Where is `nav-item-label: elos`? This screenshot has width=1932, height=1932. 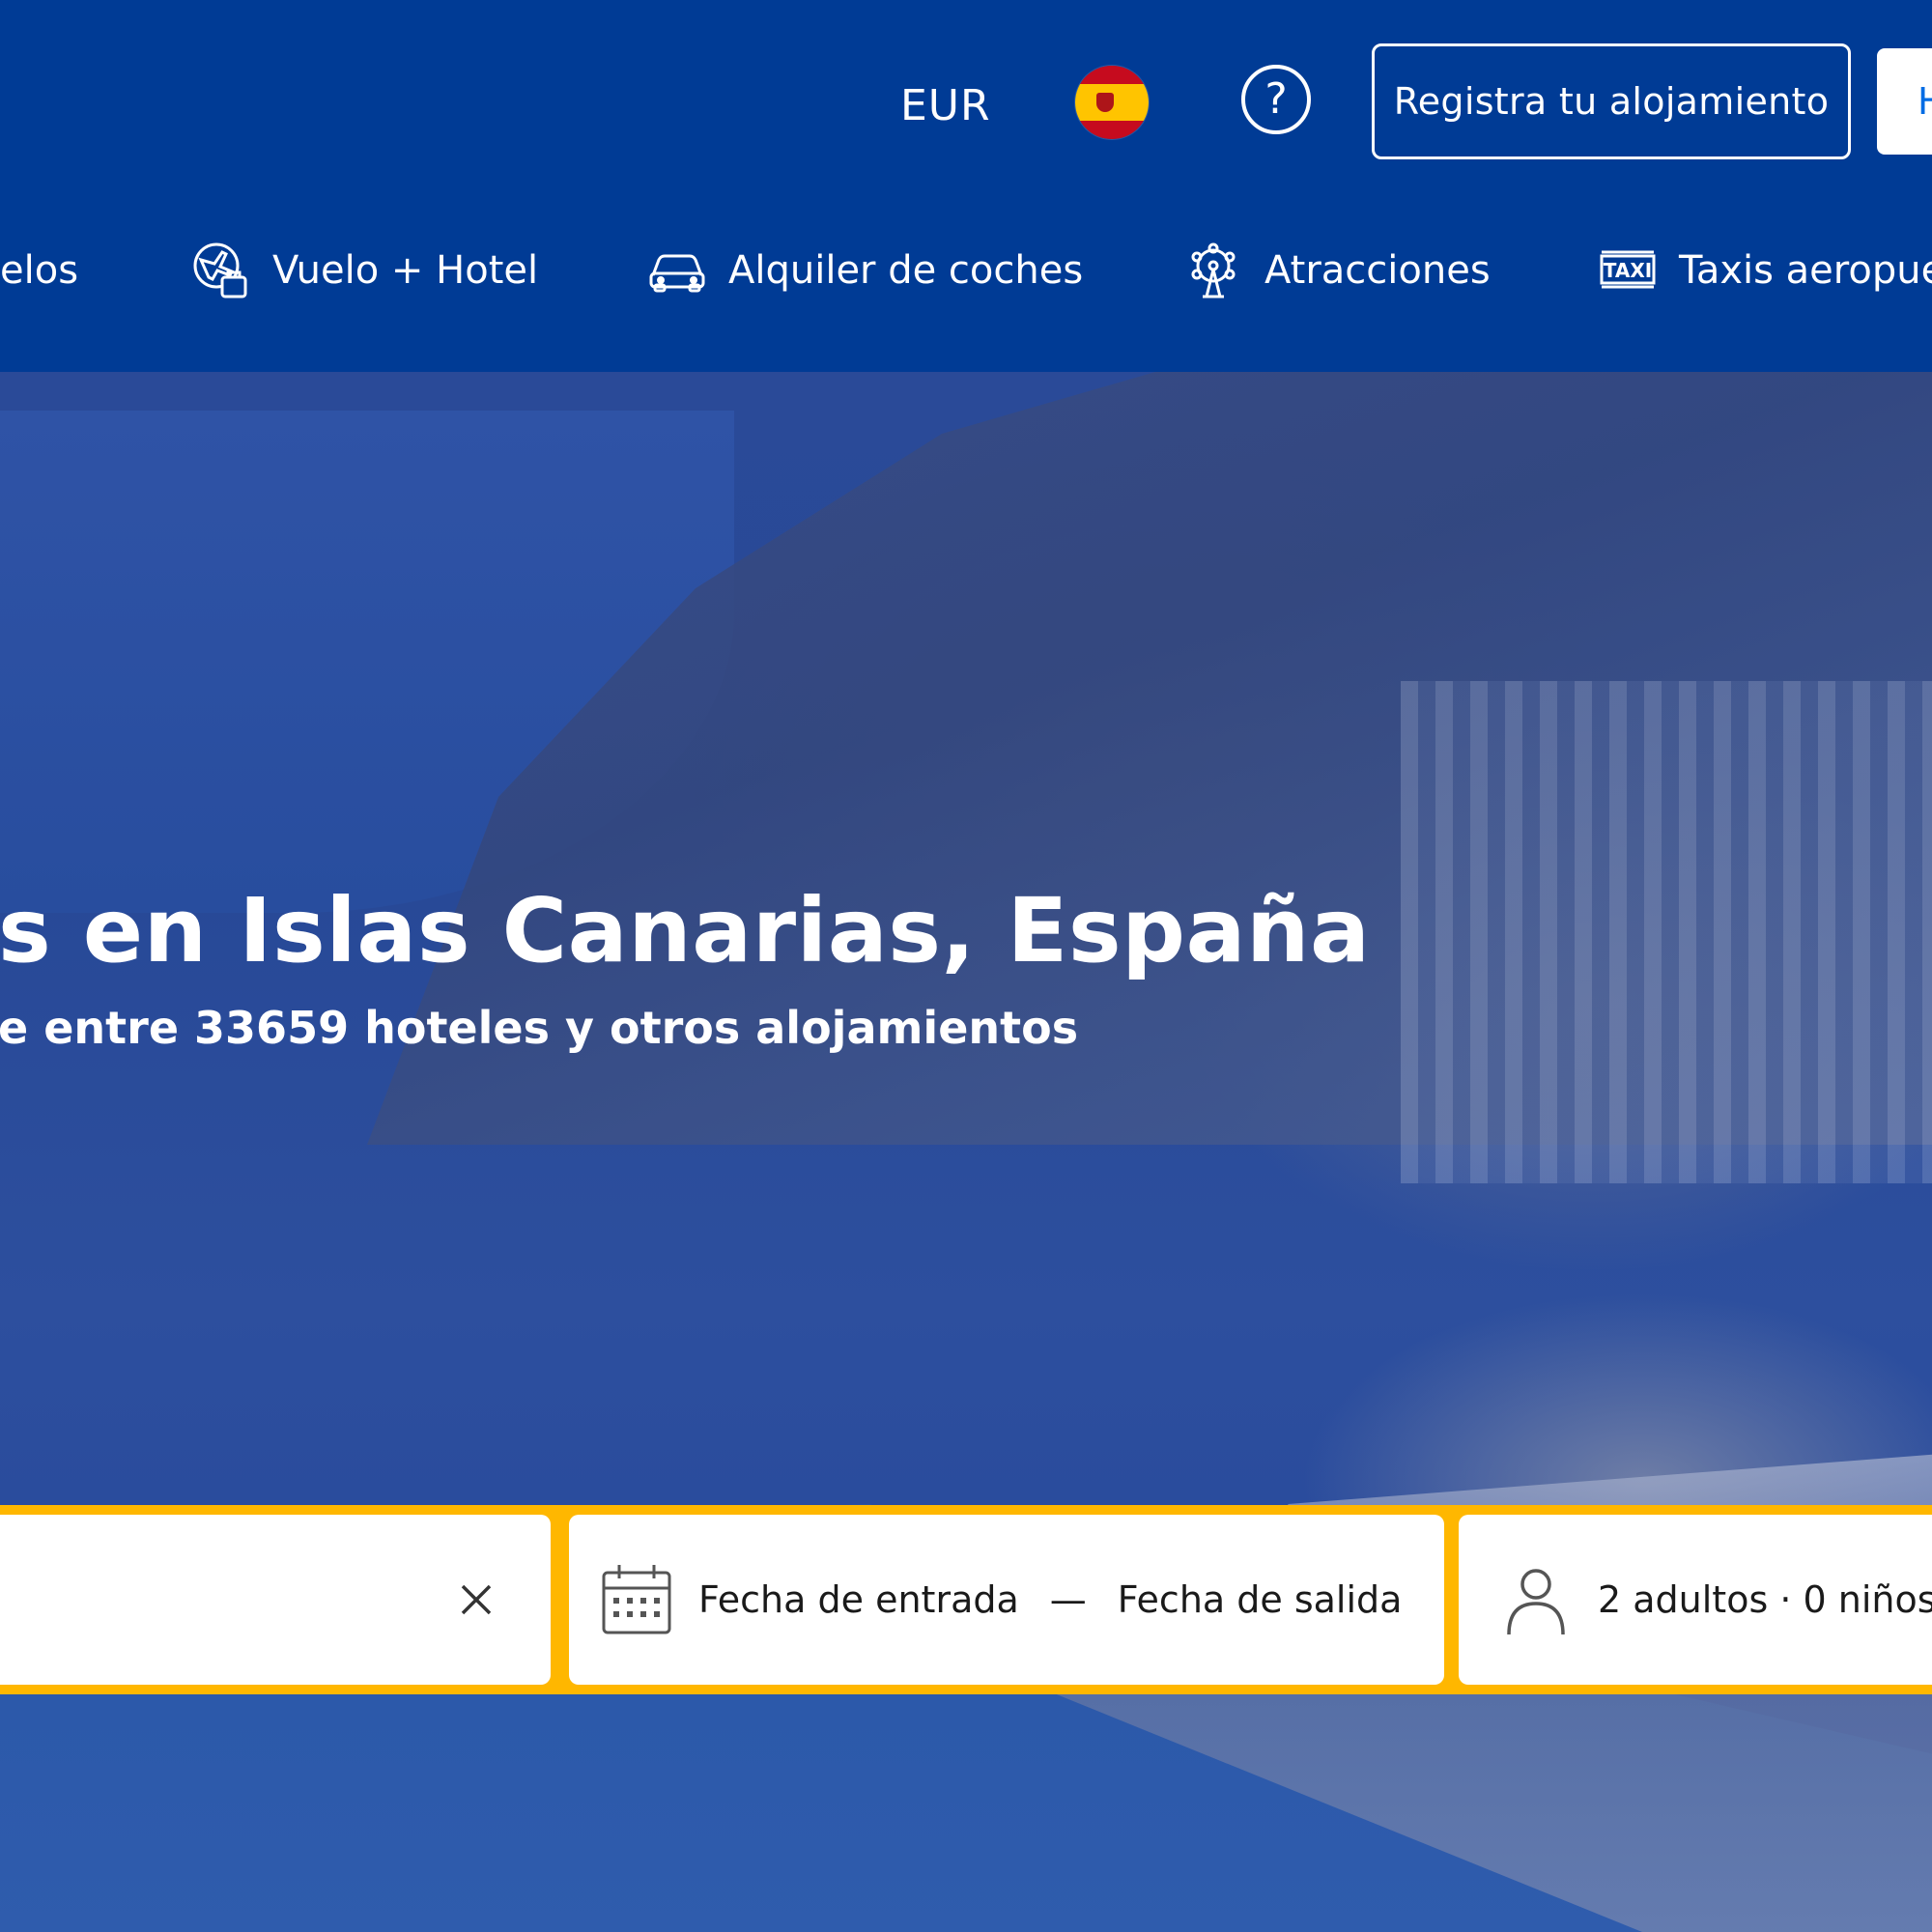 nav-item-label: elos is located at coordinates (39, 270).